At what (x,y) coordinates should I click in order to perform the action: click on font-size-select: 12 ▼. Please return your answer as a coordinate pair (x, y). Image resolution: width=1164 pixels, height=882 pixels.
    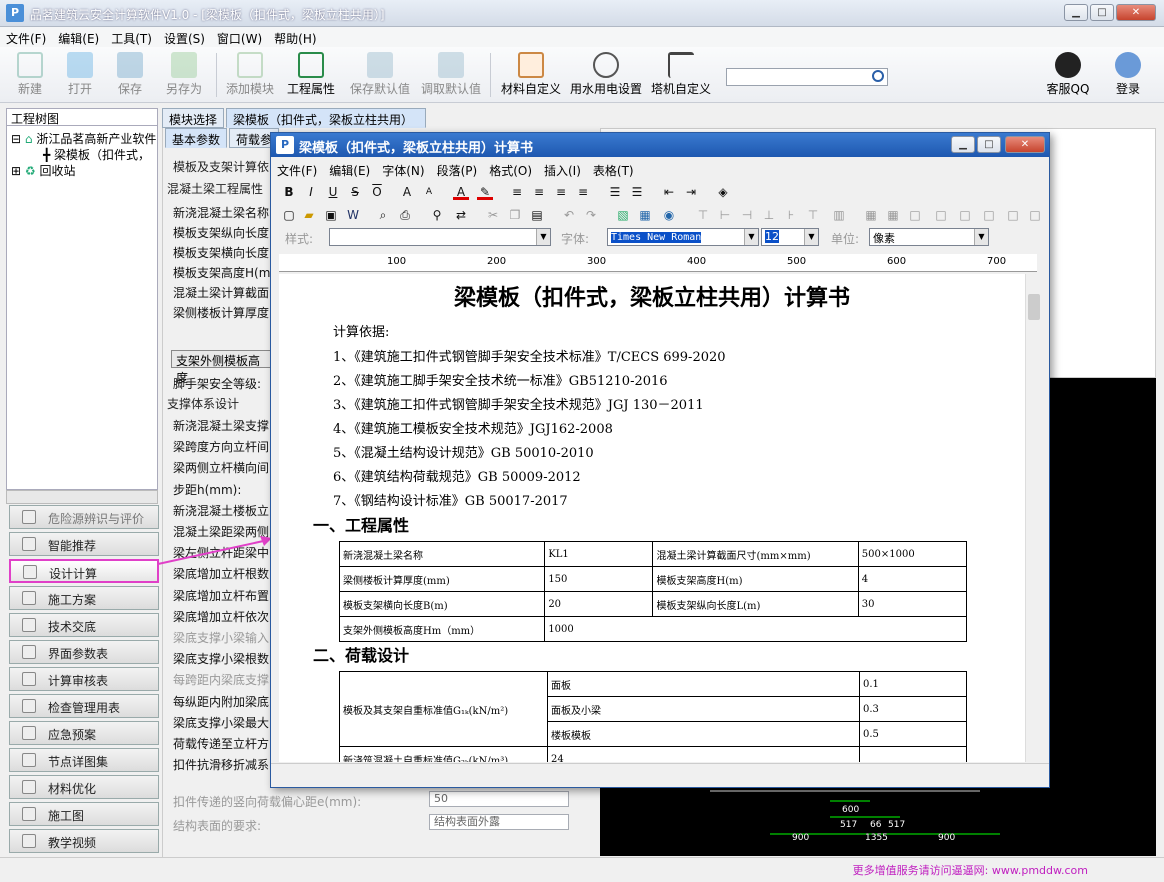
    Looking at the image, I should click on (790, 237).